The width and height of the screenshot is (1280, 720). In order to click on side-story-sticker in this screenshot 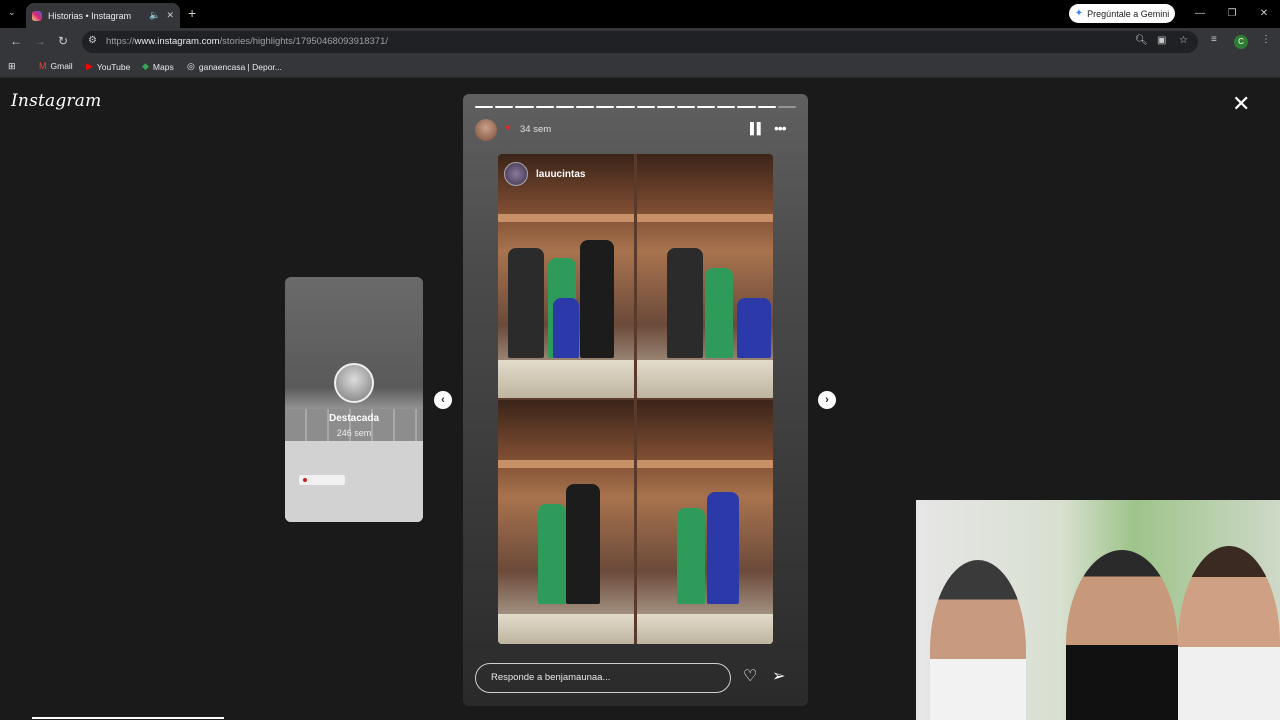, I will do `click(322, 480)`.